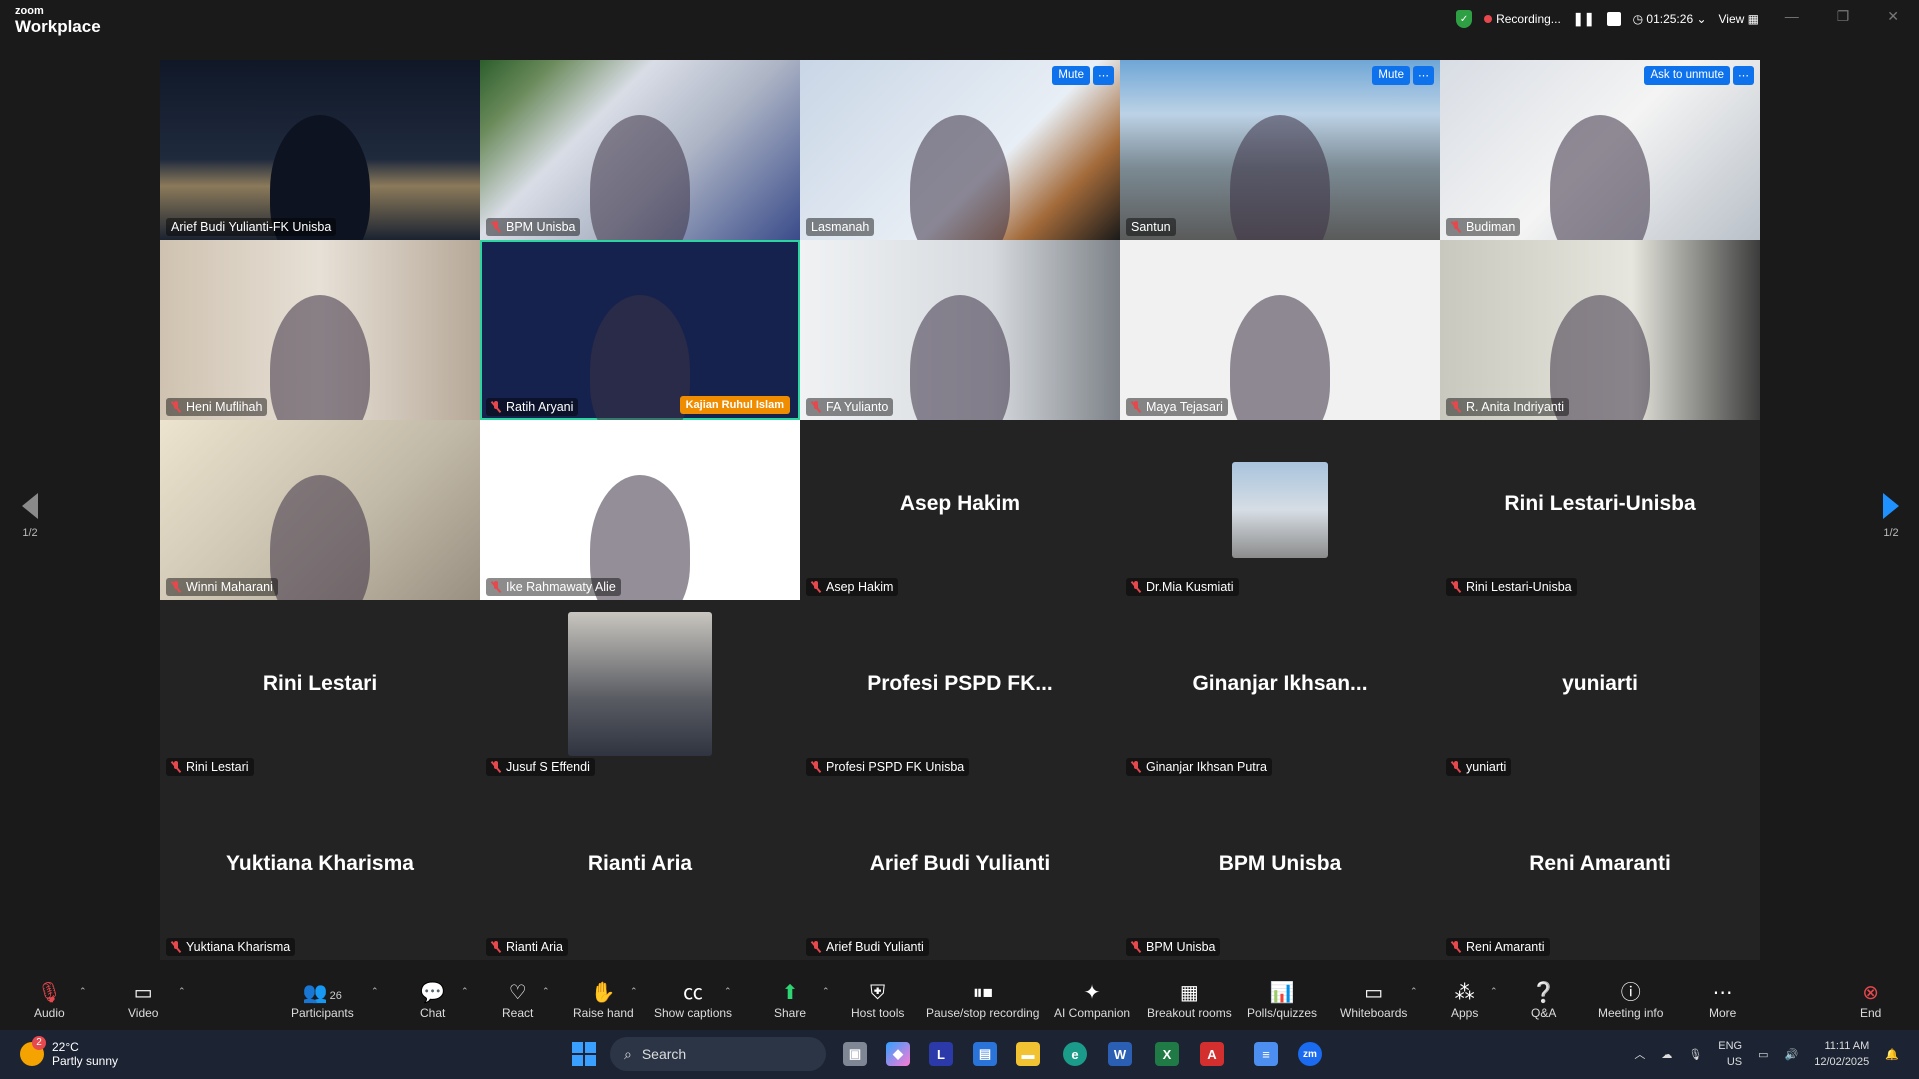 The image size is (1919, 1079). What do you see at coordinates (960, 330) in the screenshot?
I see `participant-tile: FA Yulianto` at bounding box center [960, 330].